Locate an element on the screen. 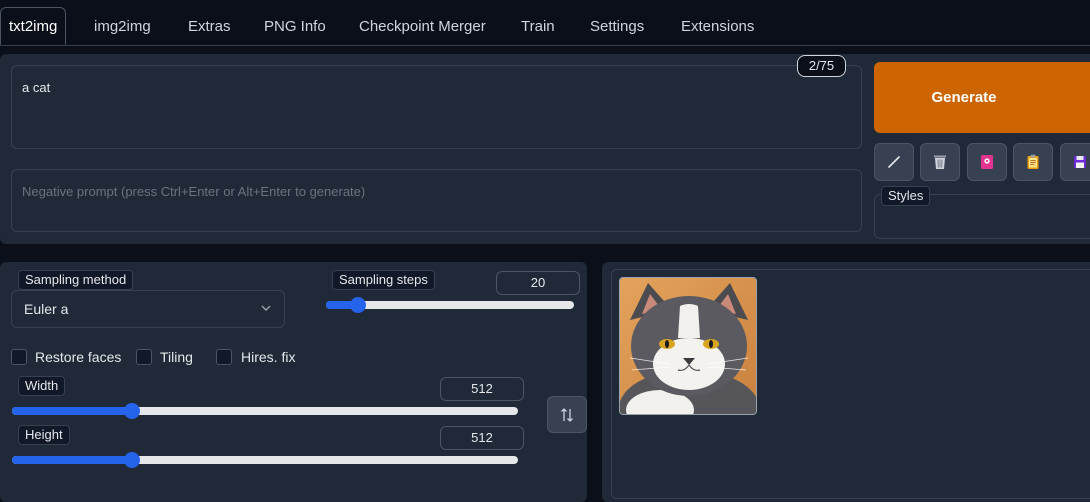 This screenshot has width=1090, height=502. tiling-checkbox is located at coordinates (144, 357).